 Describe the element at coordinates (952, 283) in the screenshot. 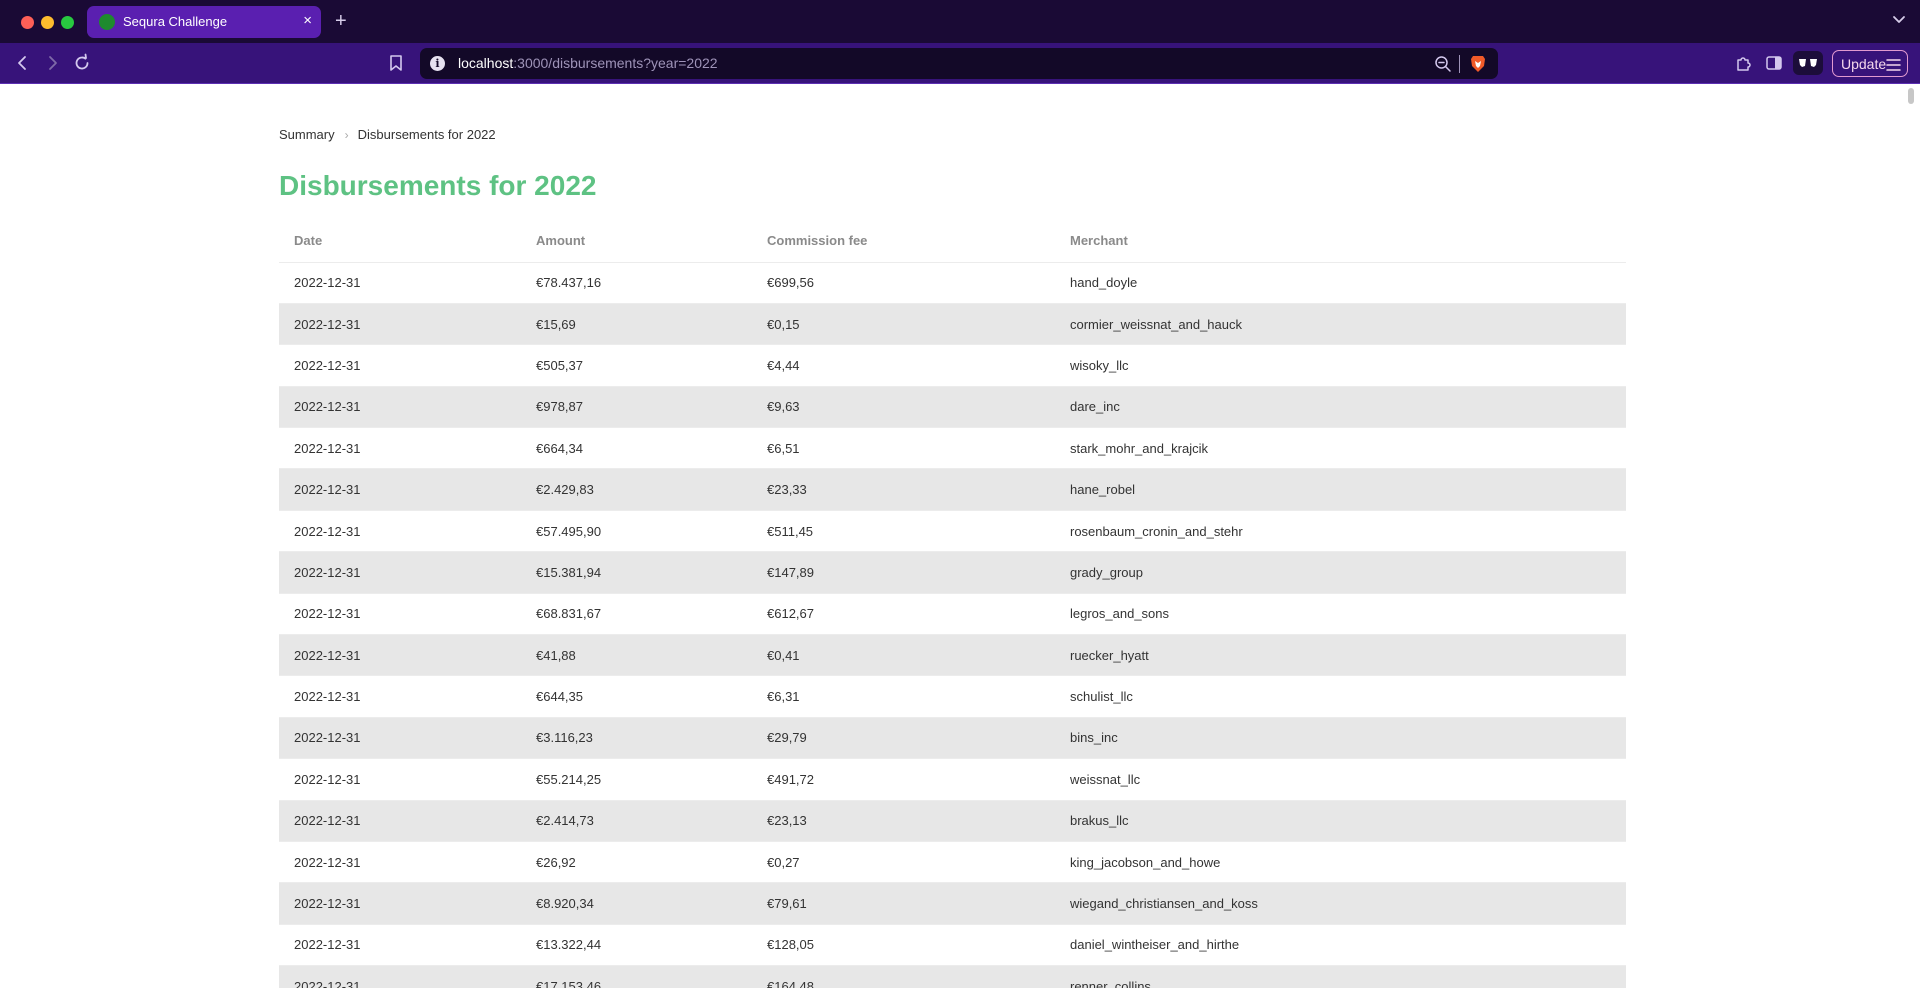

I see `table-row: 2022-12-31 €78.437,16 €699,56 hand_doyle` at that location.